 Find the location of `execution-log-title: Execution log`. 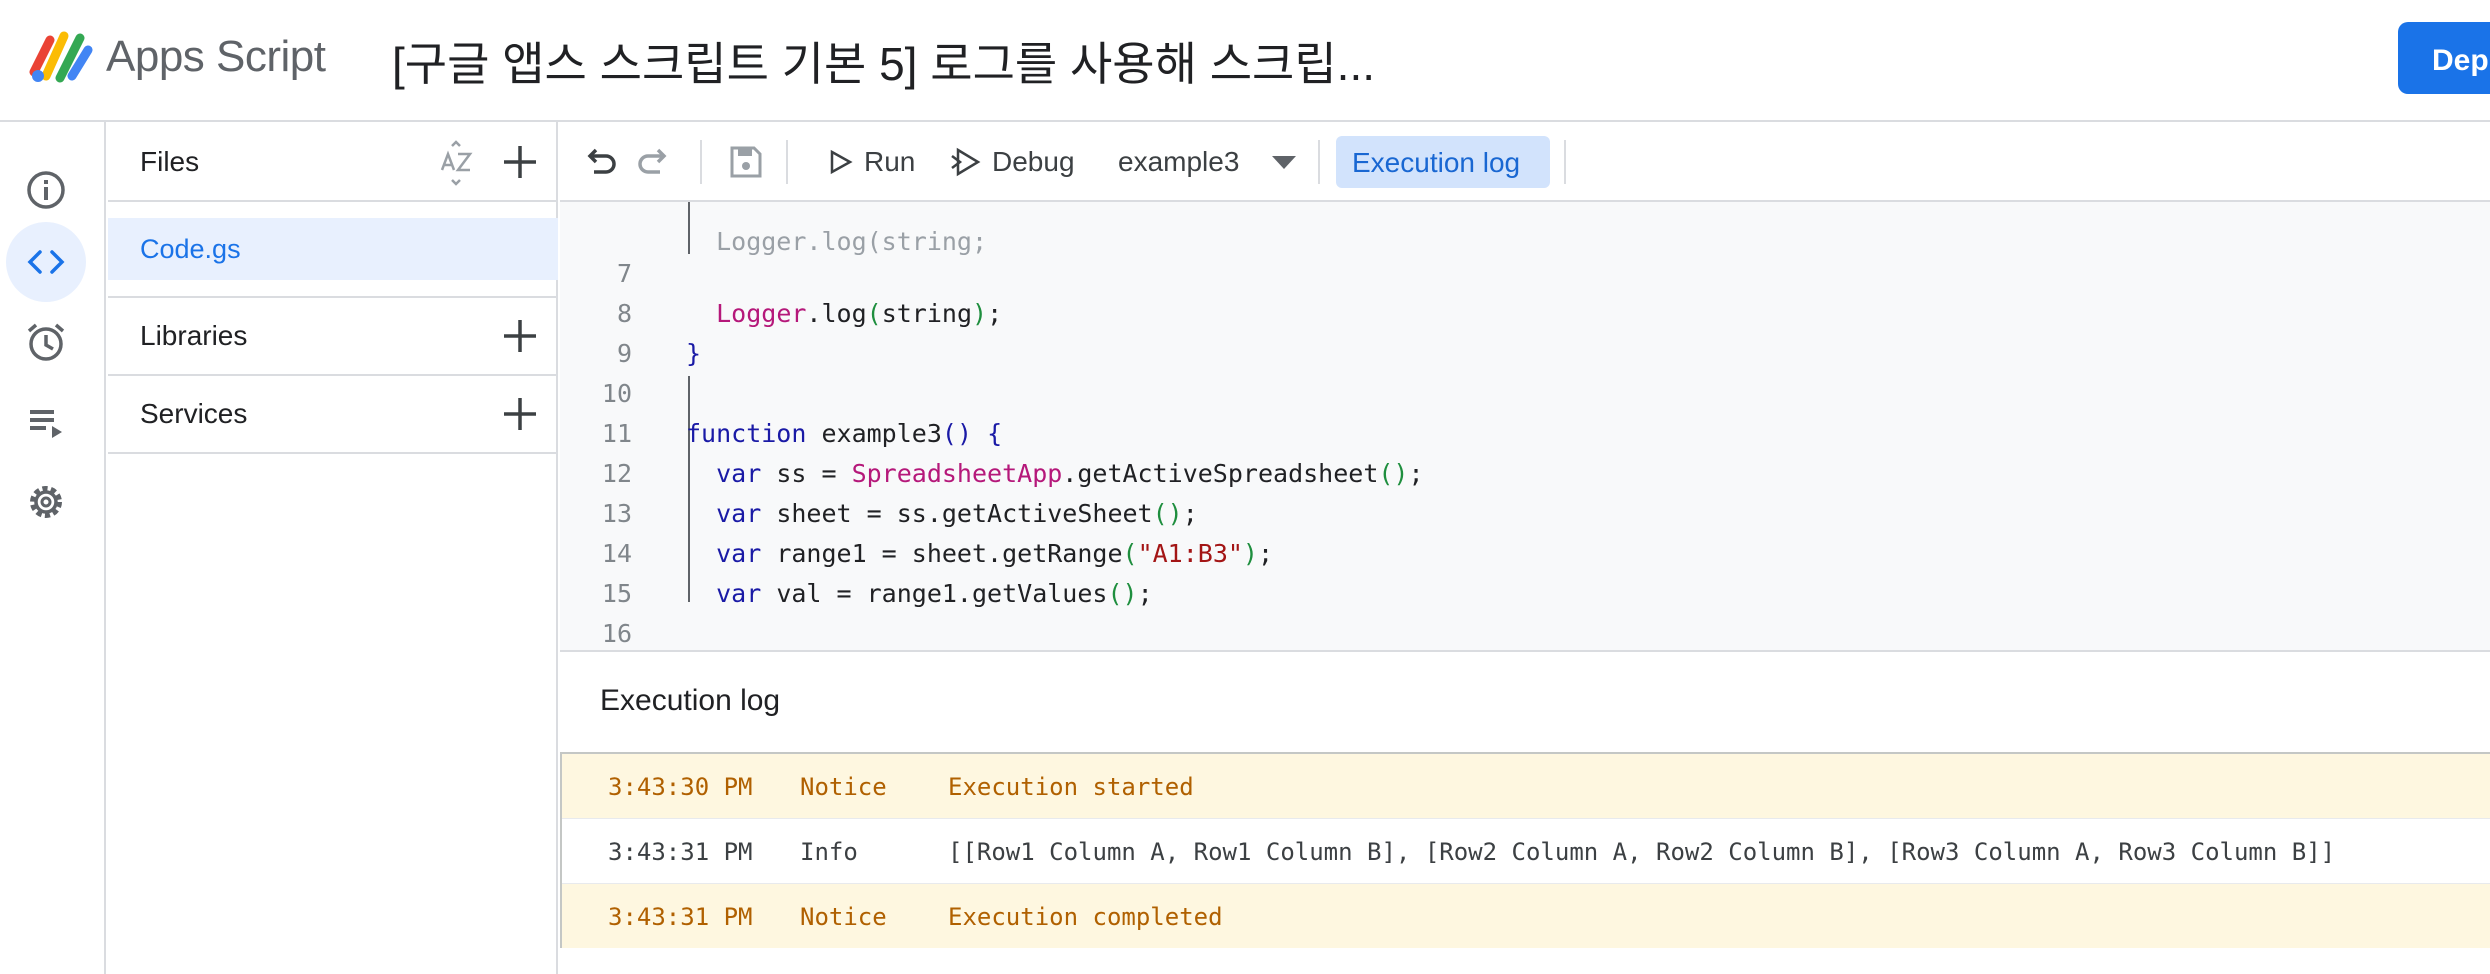

execution-log-title: Execution log is located at coordinates (690, 700).